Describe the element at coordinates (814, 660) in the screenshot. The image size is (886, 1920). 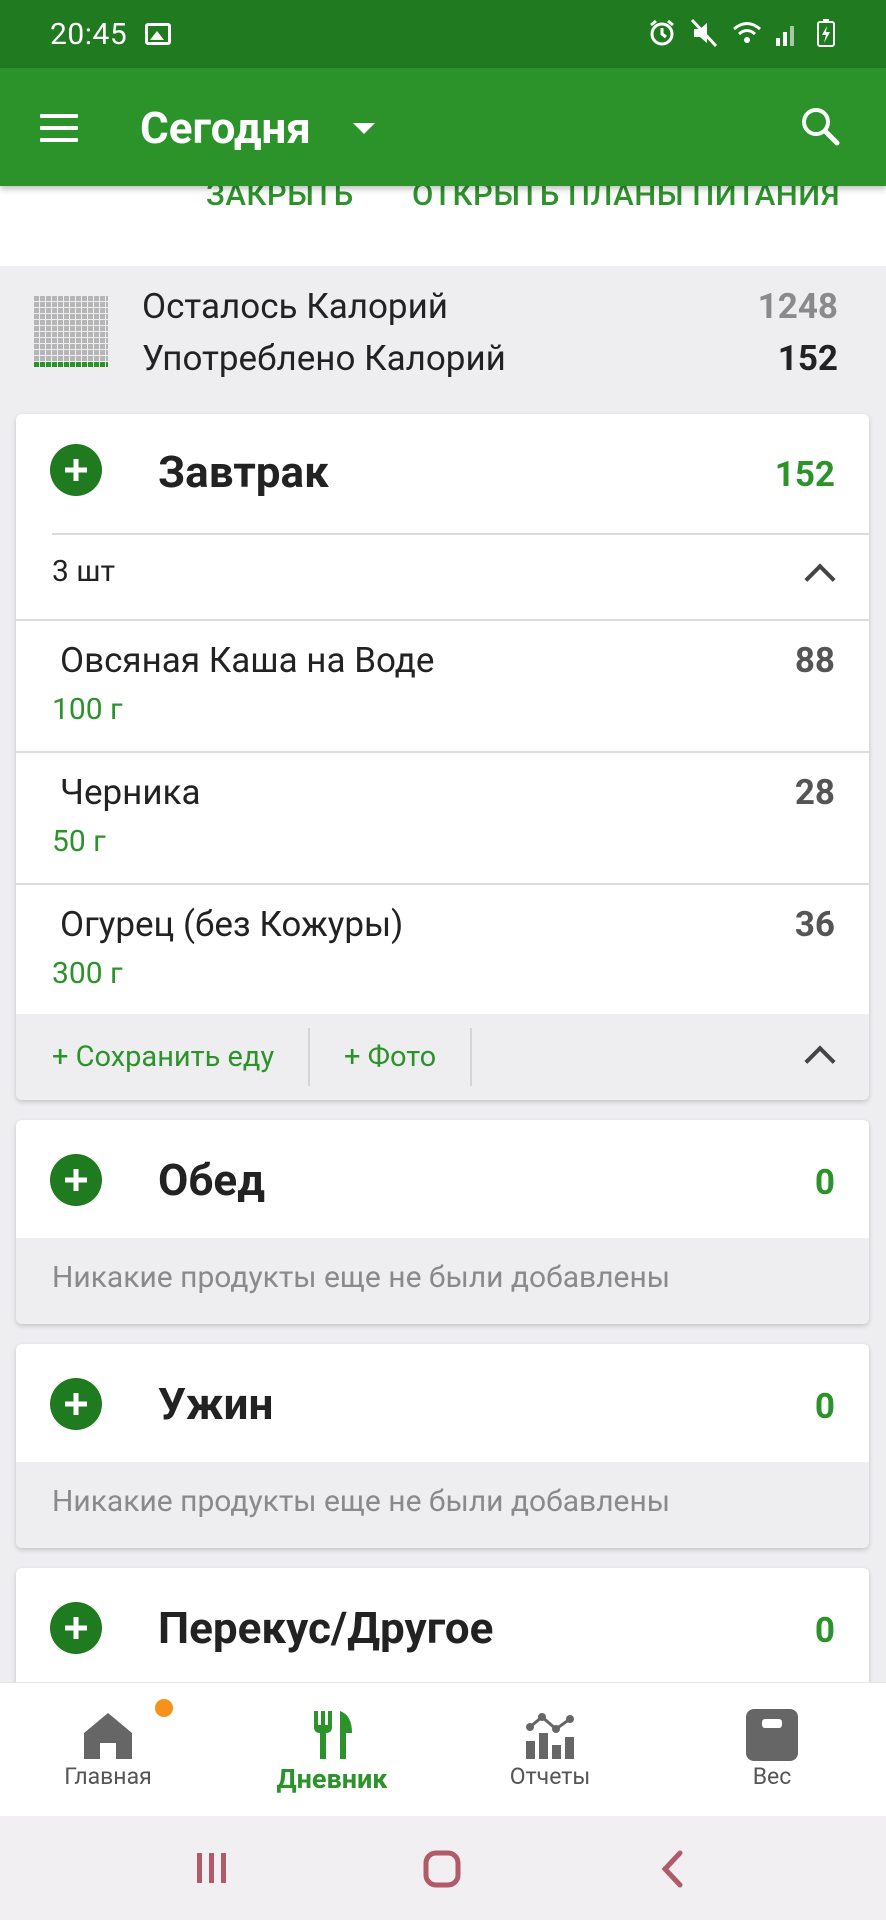
I see `food-calories: 88` at that location.